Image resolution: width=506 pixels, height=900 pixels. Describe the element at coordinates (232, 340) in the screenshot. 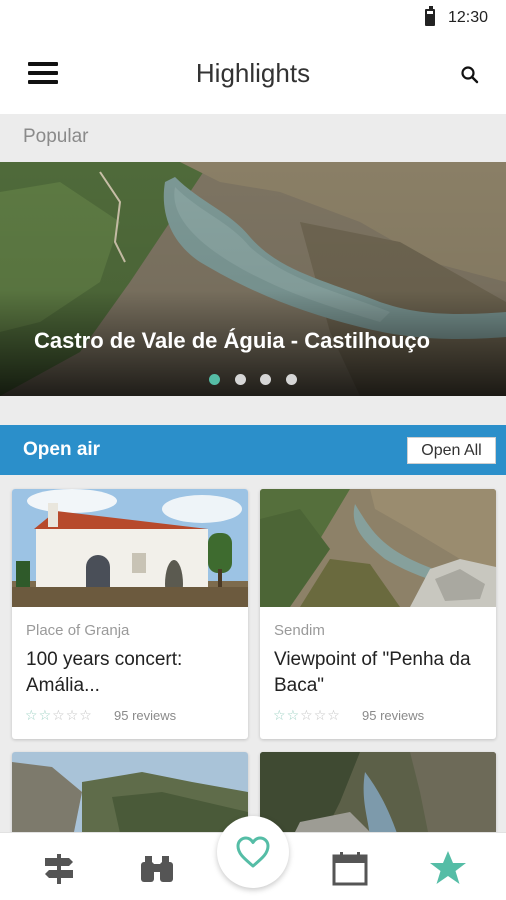

I see `featured-title: Castro de Vale de Águia - Castilhouço` at that location.